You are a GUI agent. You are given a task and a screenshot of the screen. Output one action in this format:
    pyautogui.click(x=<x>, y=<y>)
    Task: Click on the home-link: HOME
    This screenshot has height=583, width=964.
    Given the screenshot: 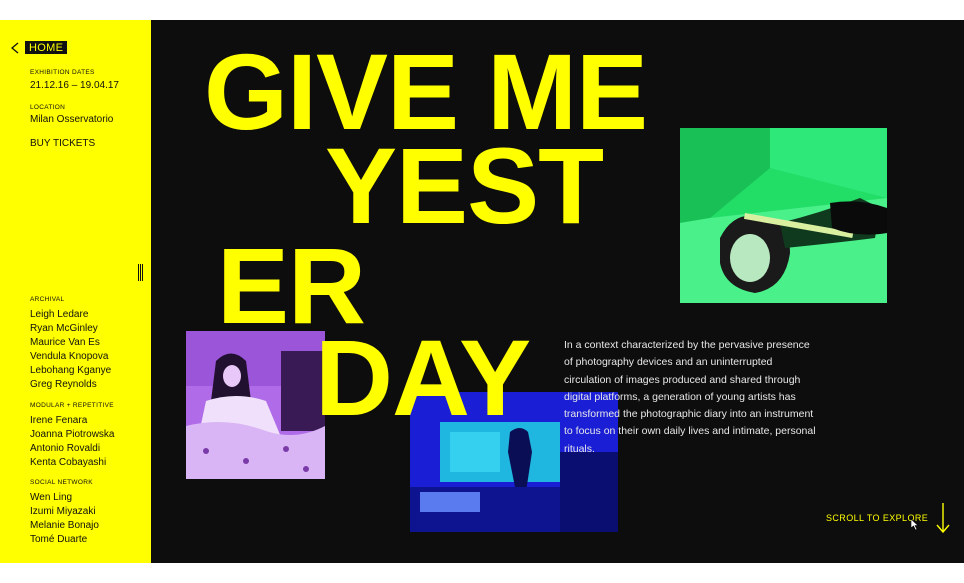 What is the action you would take?
    pyautogui.click(x=39, y=47)
    